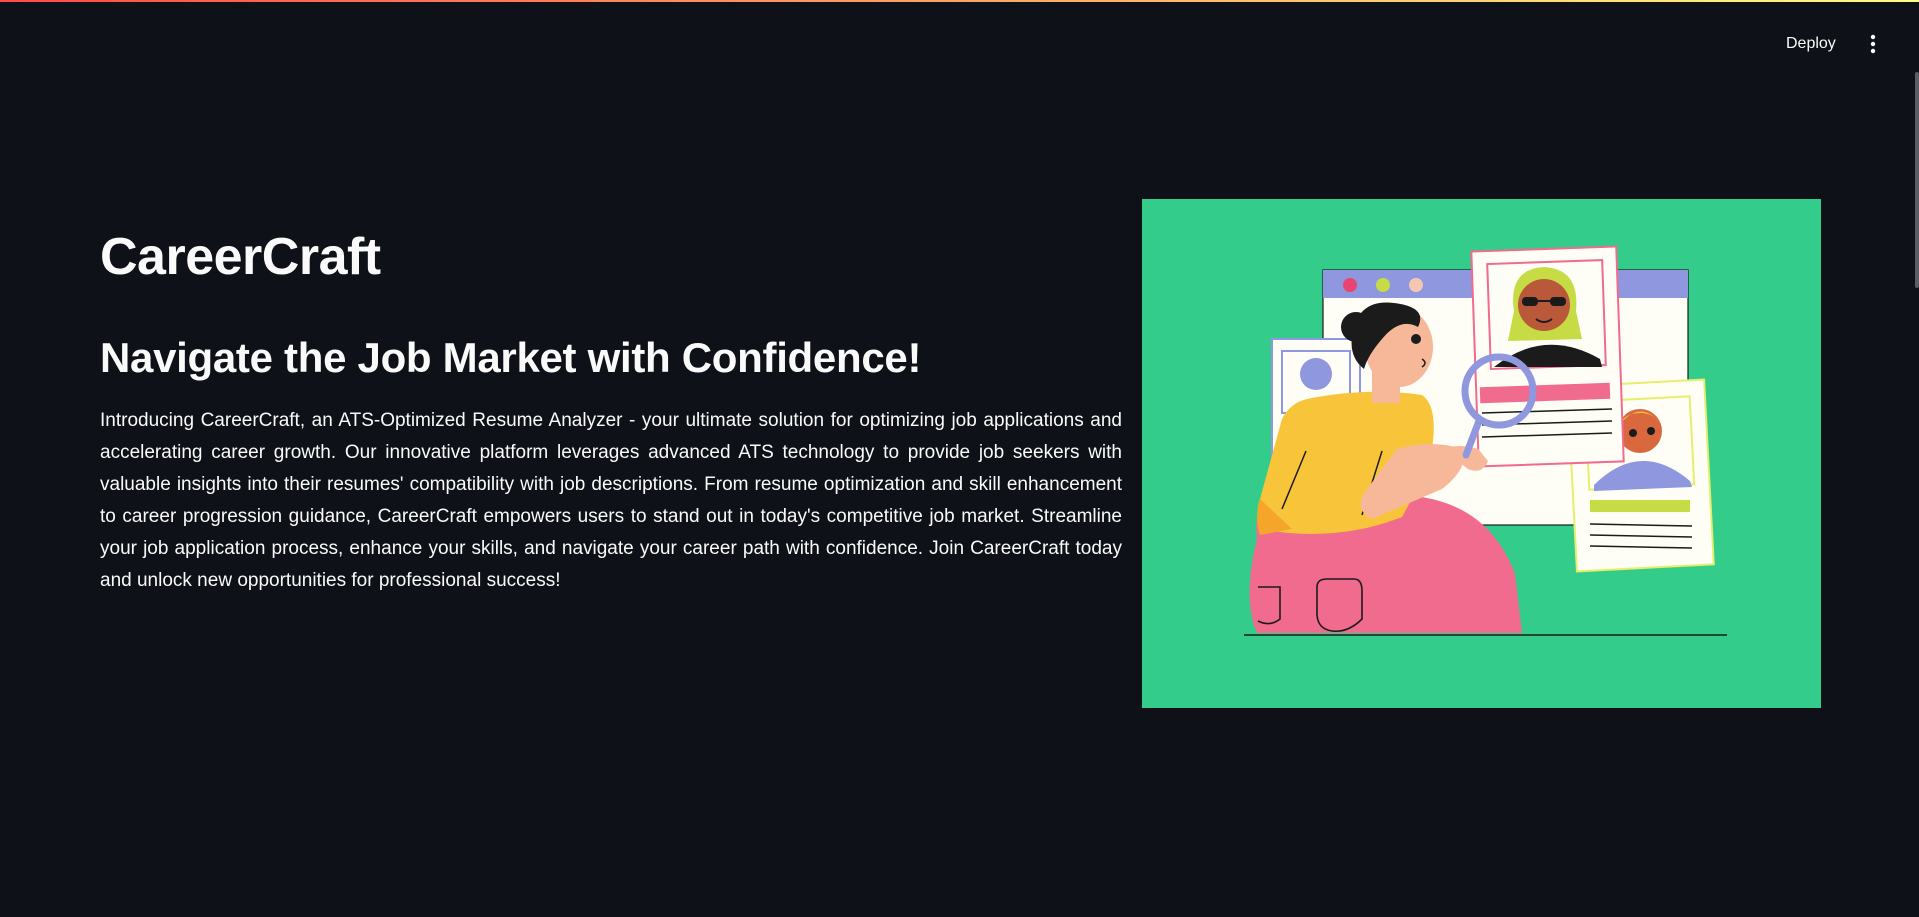 The image size is (1919, 917). Describe the element at coordinates (1485, 440) in the screenshot. I see `resume-review-illustration` at that location.